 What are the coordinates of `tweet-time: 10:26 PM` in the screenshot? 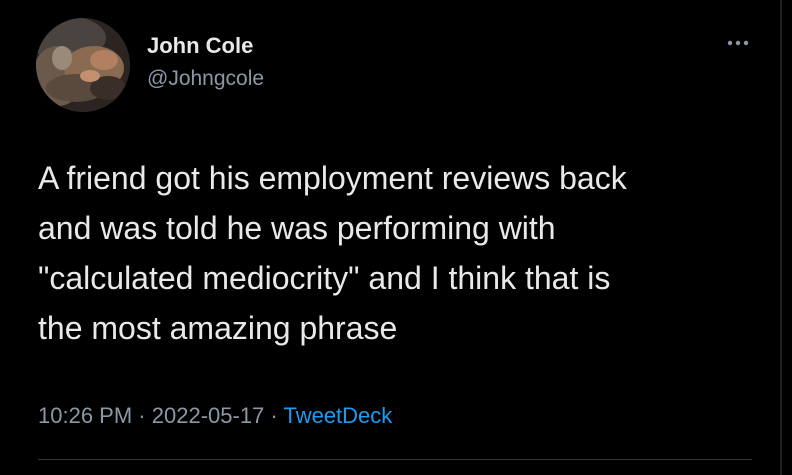 It's located at (85, 415).